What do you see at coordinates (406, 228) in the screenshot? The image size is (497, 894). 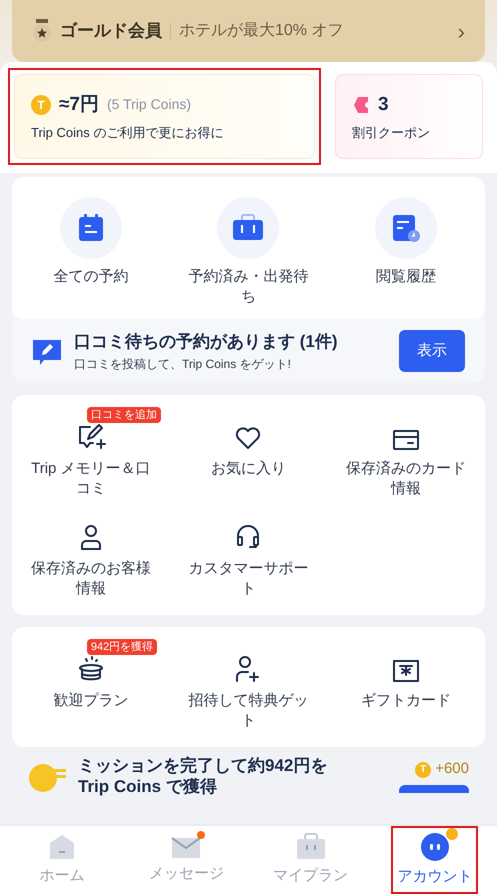 I see `history-icon` at bounding box center [406, 228].